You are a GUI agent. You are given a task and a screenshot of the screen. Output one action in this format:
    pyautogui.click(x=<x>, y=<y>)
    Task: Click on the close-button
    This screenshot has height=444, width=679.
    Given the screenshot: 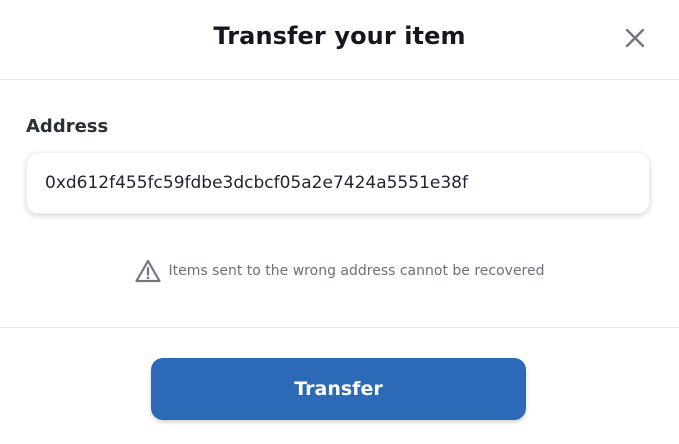 What is the action you would take?
    pyautogui.click(x=635, y=38)
    